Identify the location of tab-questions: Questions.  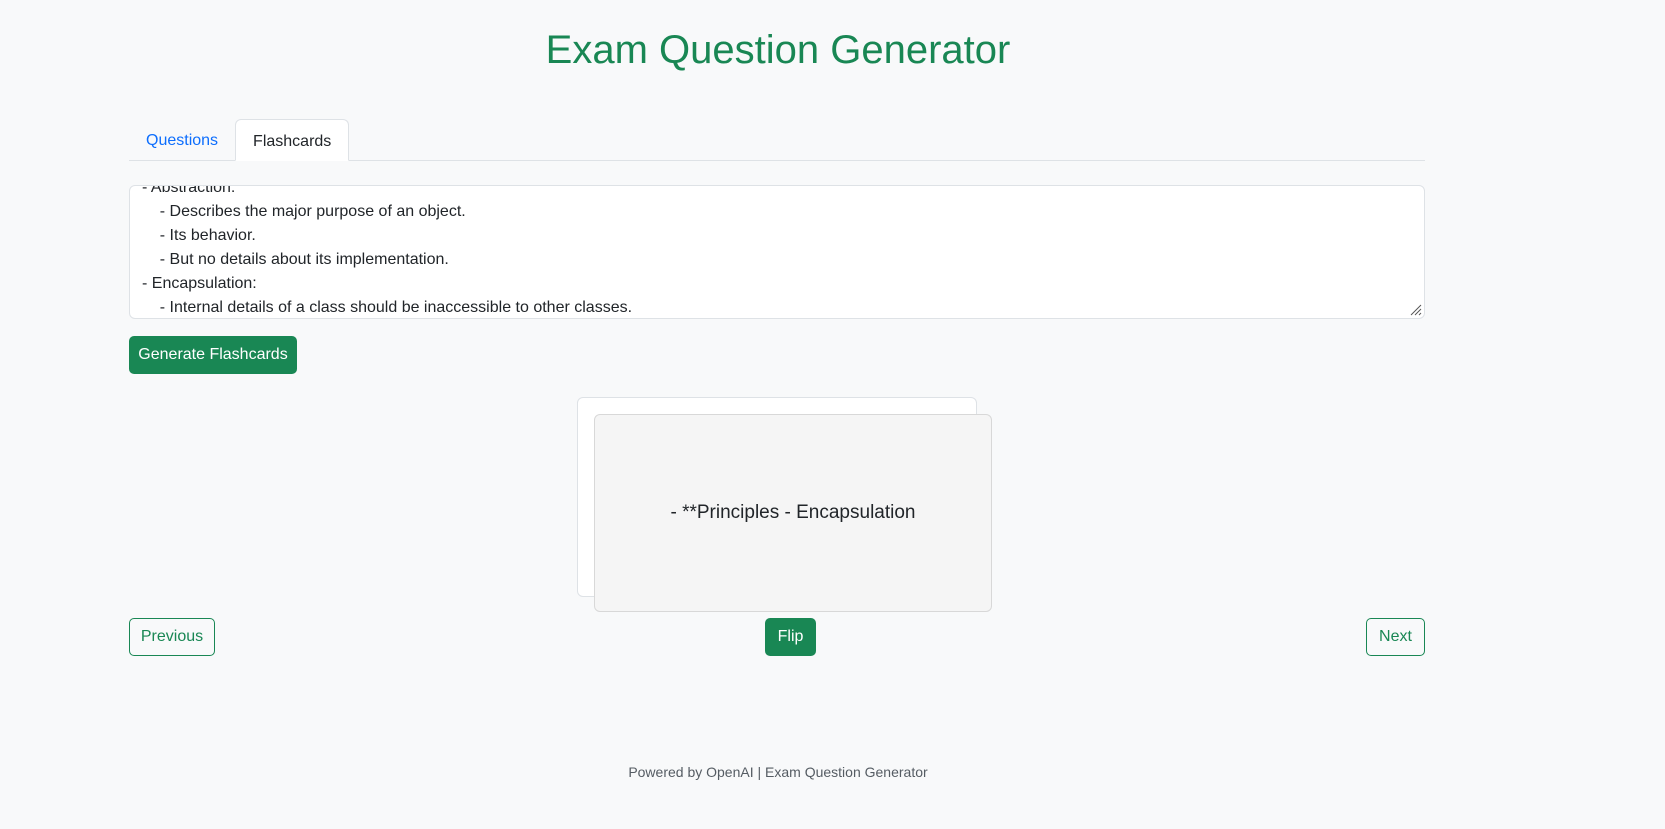
(182, 139).